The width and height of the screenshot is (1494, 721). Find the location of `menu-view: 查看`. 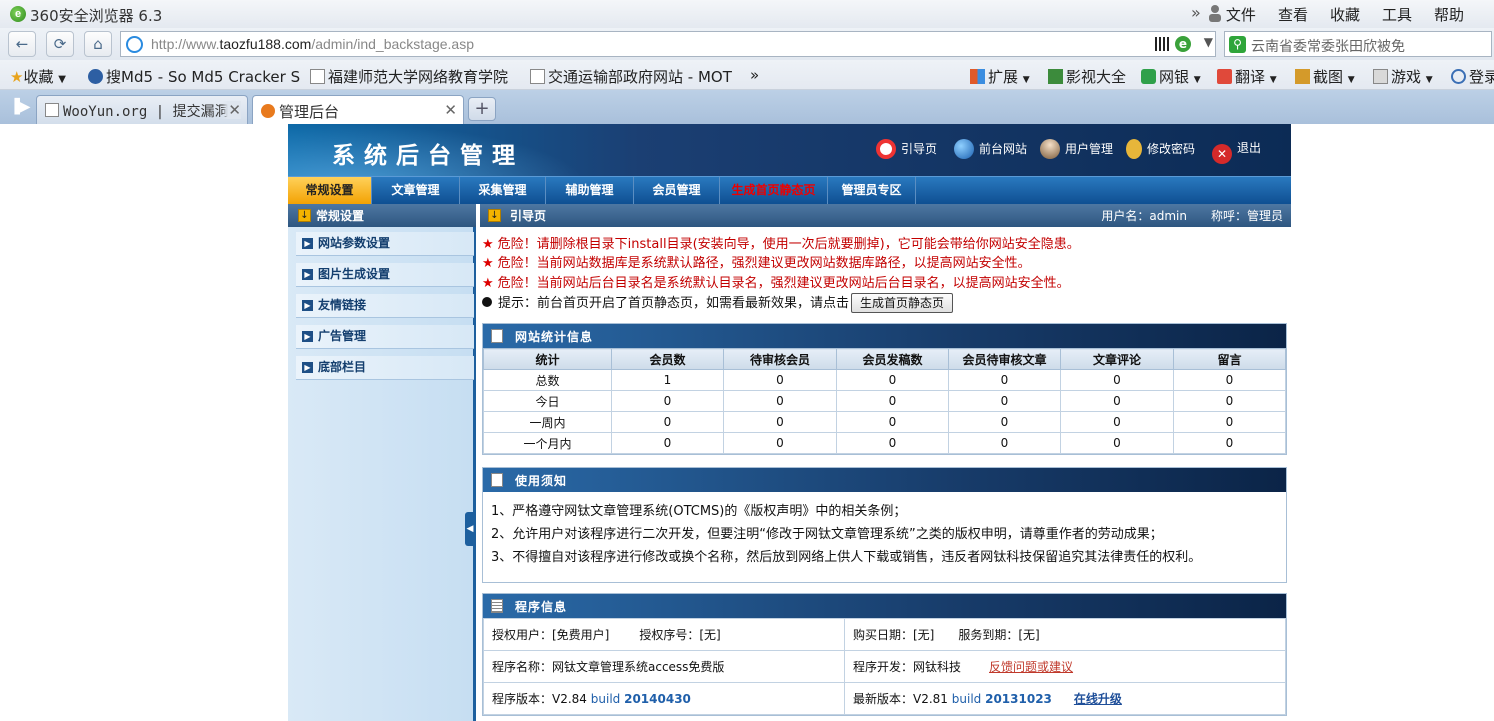

menu-view: 查看 is located at coordinates (1293, 14).